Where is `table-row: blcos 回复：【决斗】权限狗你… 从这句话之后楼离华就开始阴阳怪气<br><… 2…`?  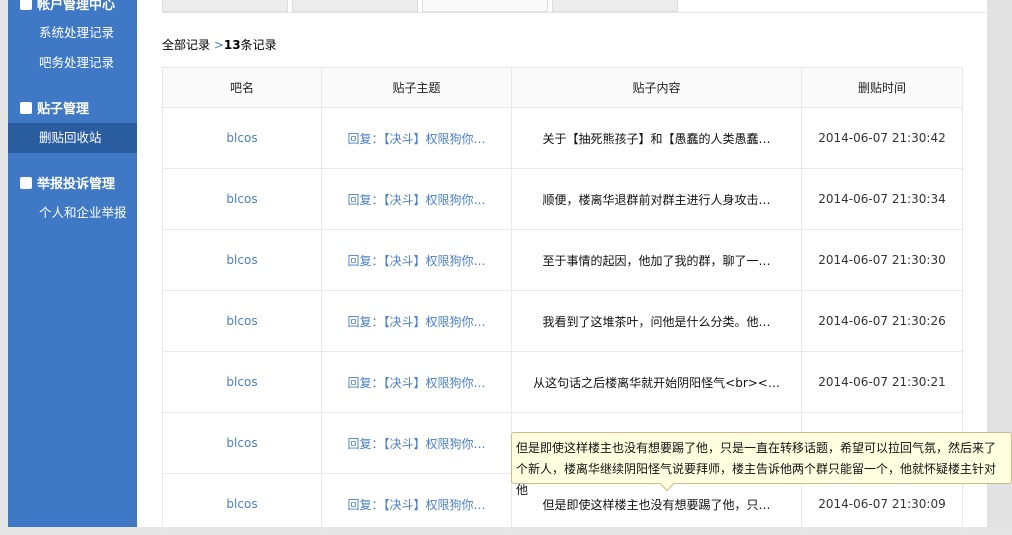 table-row: blcos 回复：【决斗】权限狗你… 从这句话之后楼离华就开始阴阳怪气<br><… 2… is located at coordinates (562, 382).